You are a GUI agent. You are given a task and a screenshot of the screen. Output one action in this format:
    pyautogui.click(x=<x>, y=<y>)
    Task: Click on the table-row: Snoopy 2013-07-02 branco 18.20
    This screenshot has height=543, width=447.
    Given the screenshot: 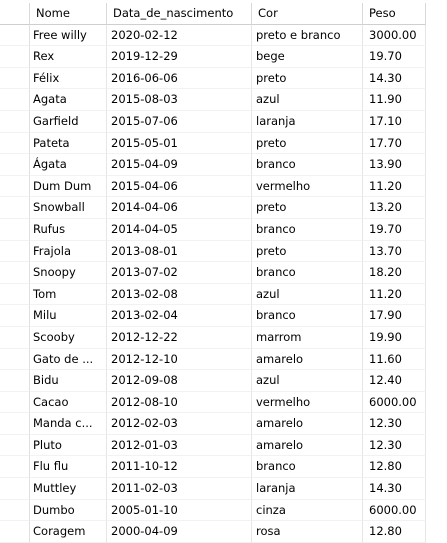 What is the action you would take?
    pyautogui.click(x=223, y=273)
    